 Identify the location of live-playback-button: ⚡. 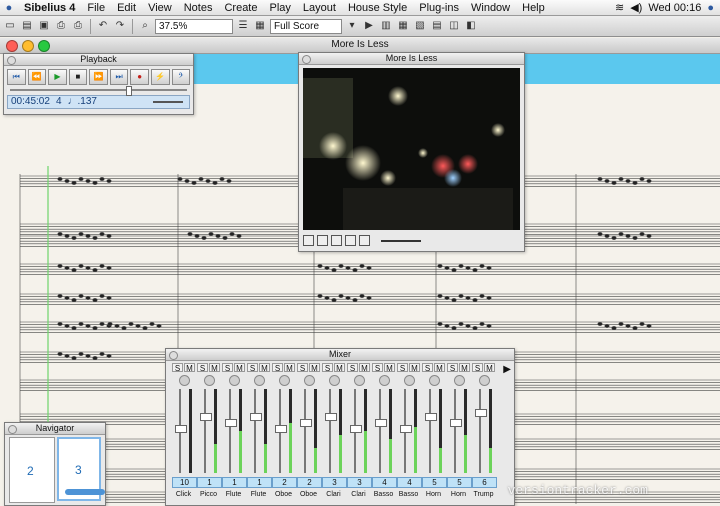
(160, 77).